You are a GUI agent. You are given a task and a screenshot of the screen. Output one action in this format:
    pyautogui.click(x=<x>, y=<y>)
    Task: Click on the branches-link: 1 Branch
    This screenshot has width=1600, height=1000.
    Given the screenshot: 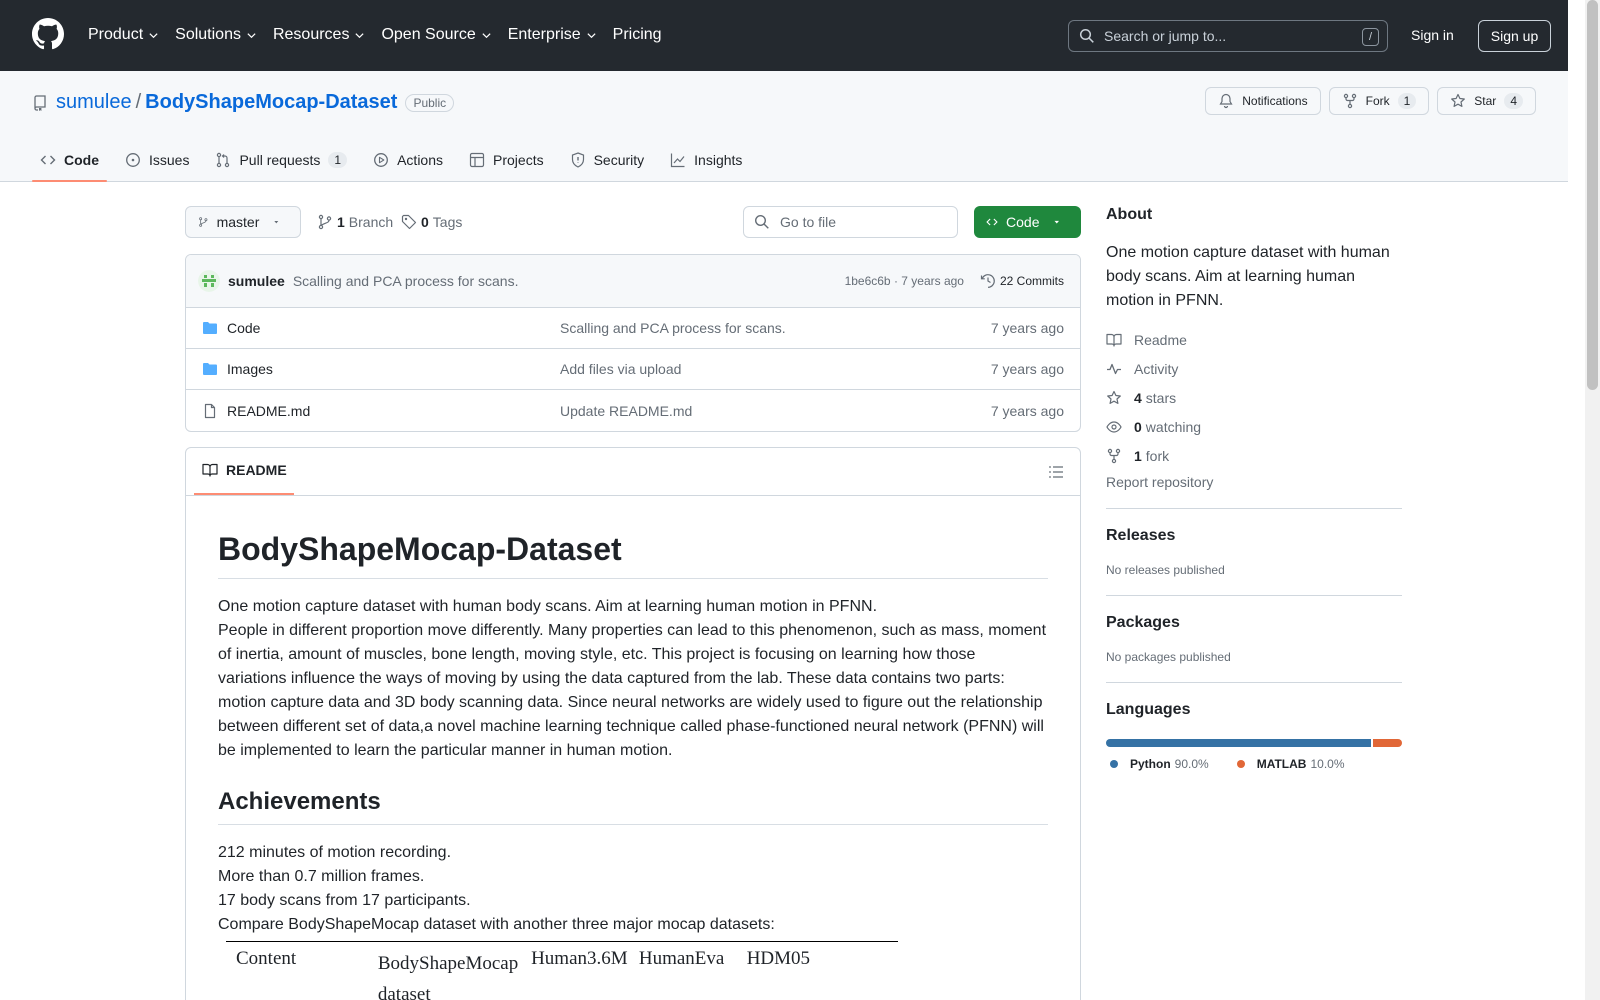 What is the action you would take?
    pyautogui.click(x=355, y=222)
    